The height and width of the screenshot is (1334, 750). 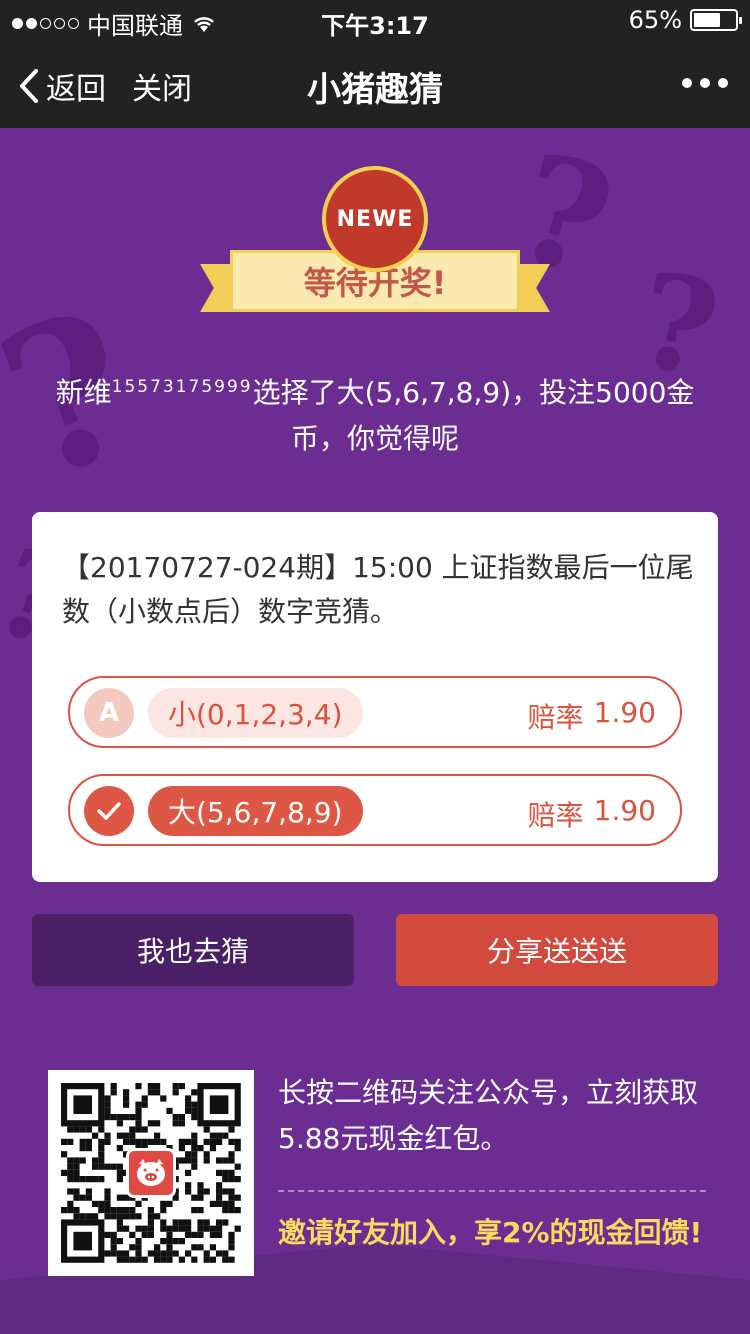 What do you see at coordinates (473, 415) in the screenshot?
I see `bet-detail: 选择了大(5,6,7,8,9)，投注5000金币，你觉得呢` at bounding box center [473, 415].